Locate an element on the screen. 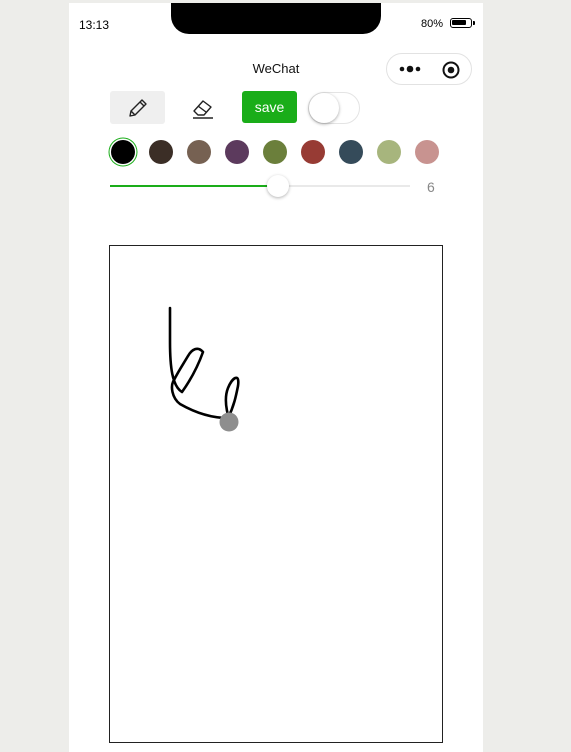 The width and height of the screenshot is (571, 752). save-button: save is located at coordinates (269, 107).